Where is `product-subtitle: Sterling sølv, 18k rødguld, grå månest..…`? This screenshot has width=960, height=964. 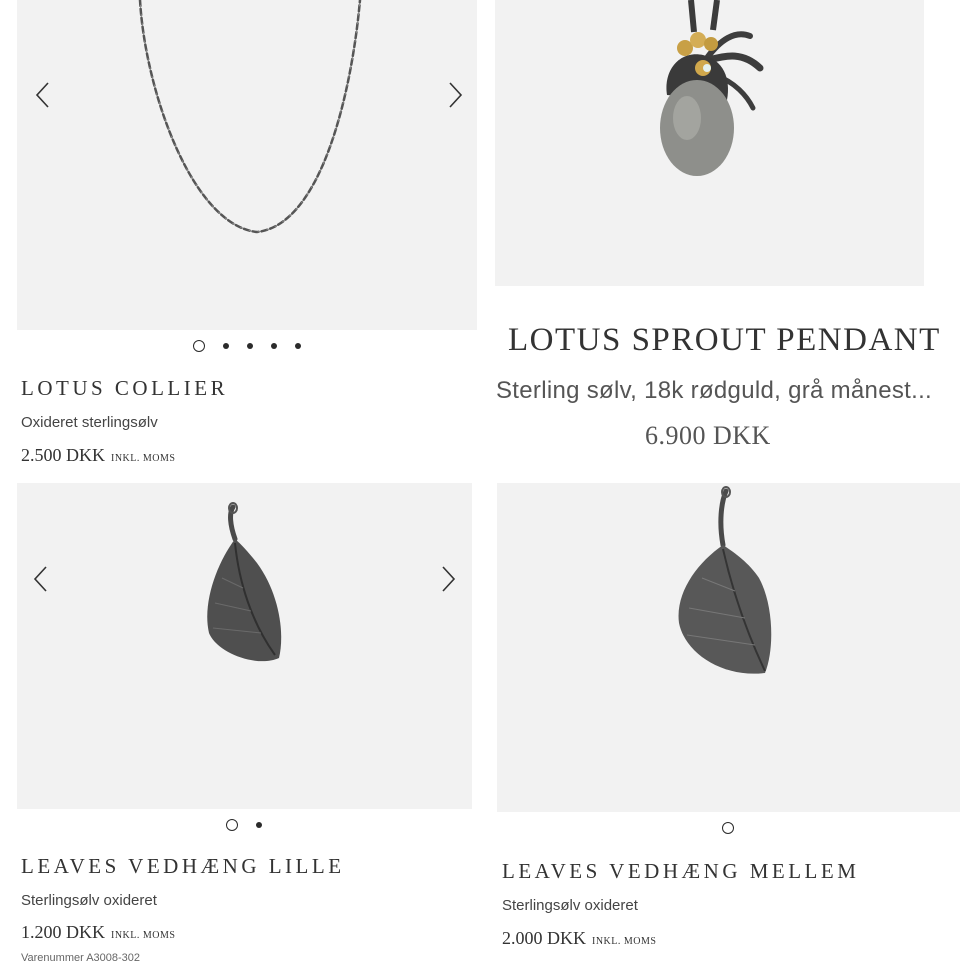 product-subtitle: Sterling sølv, 18k rødguld, grå månest..… is located at coordinates (714, 390).